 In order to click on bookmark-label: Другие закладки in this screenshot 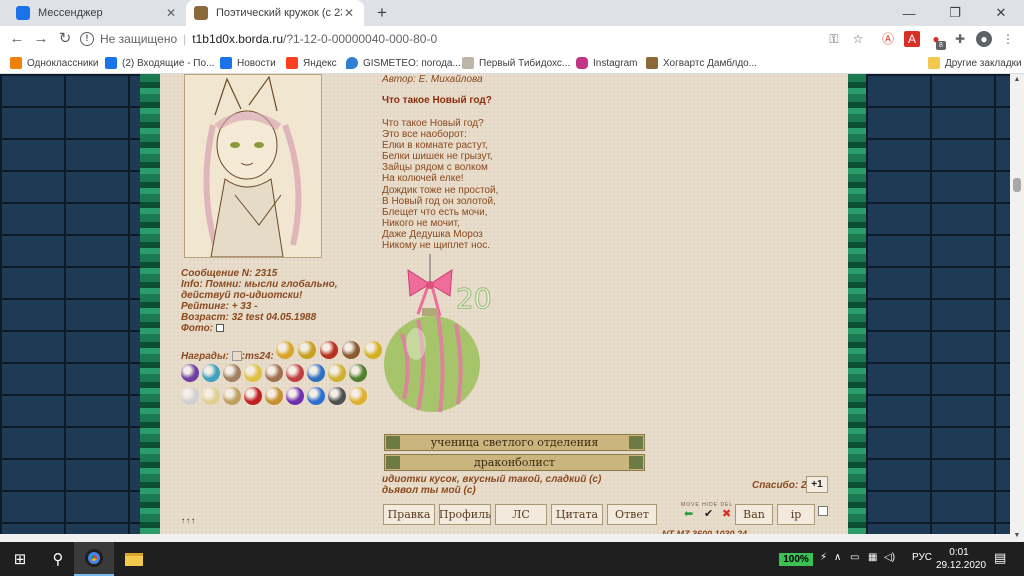, I will do `click(983, 63)`.